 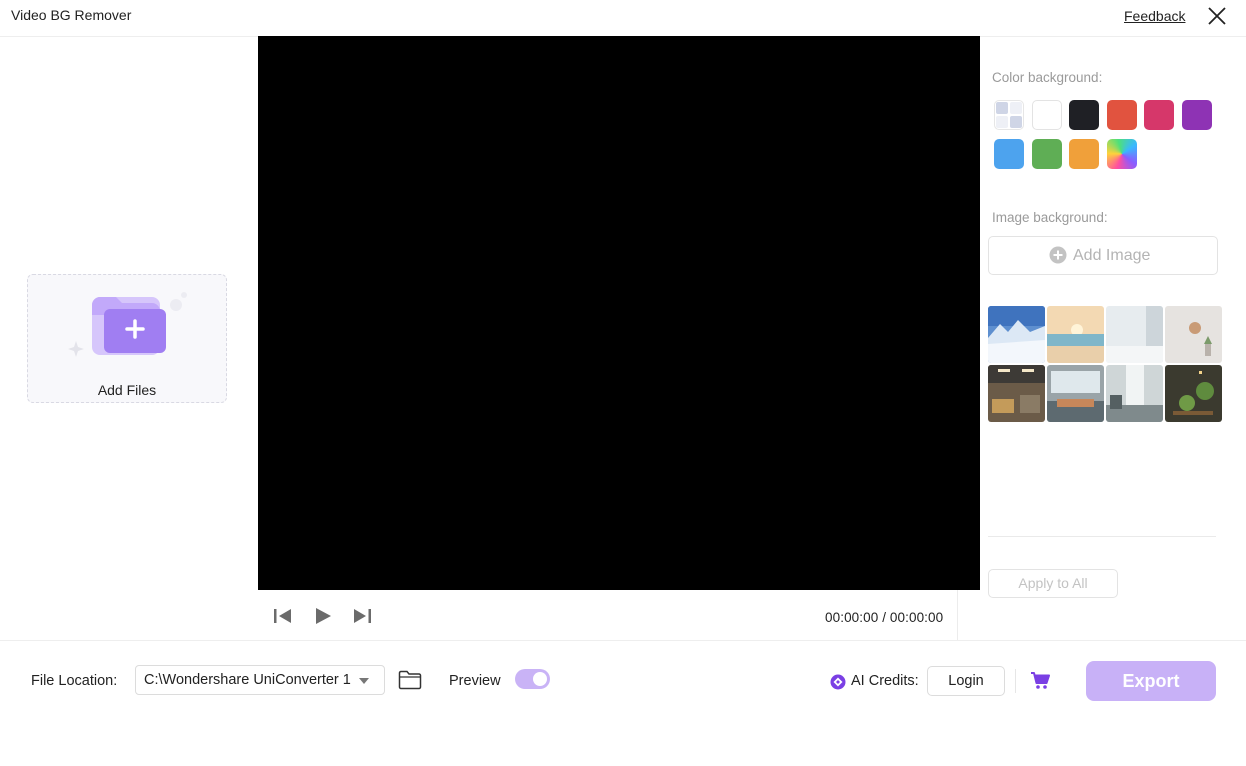 I want to click on feedback-link: Feedback, so click(x=1154, y=16).